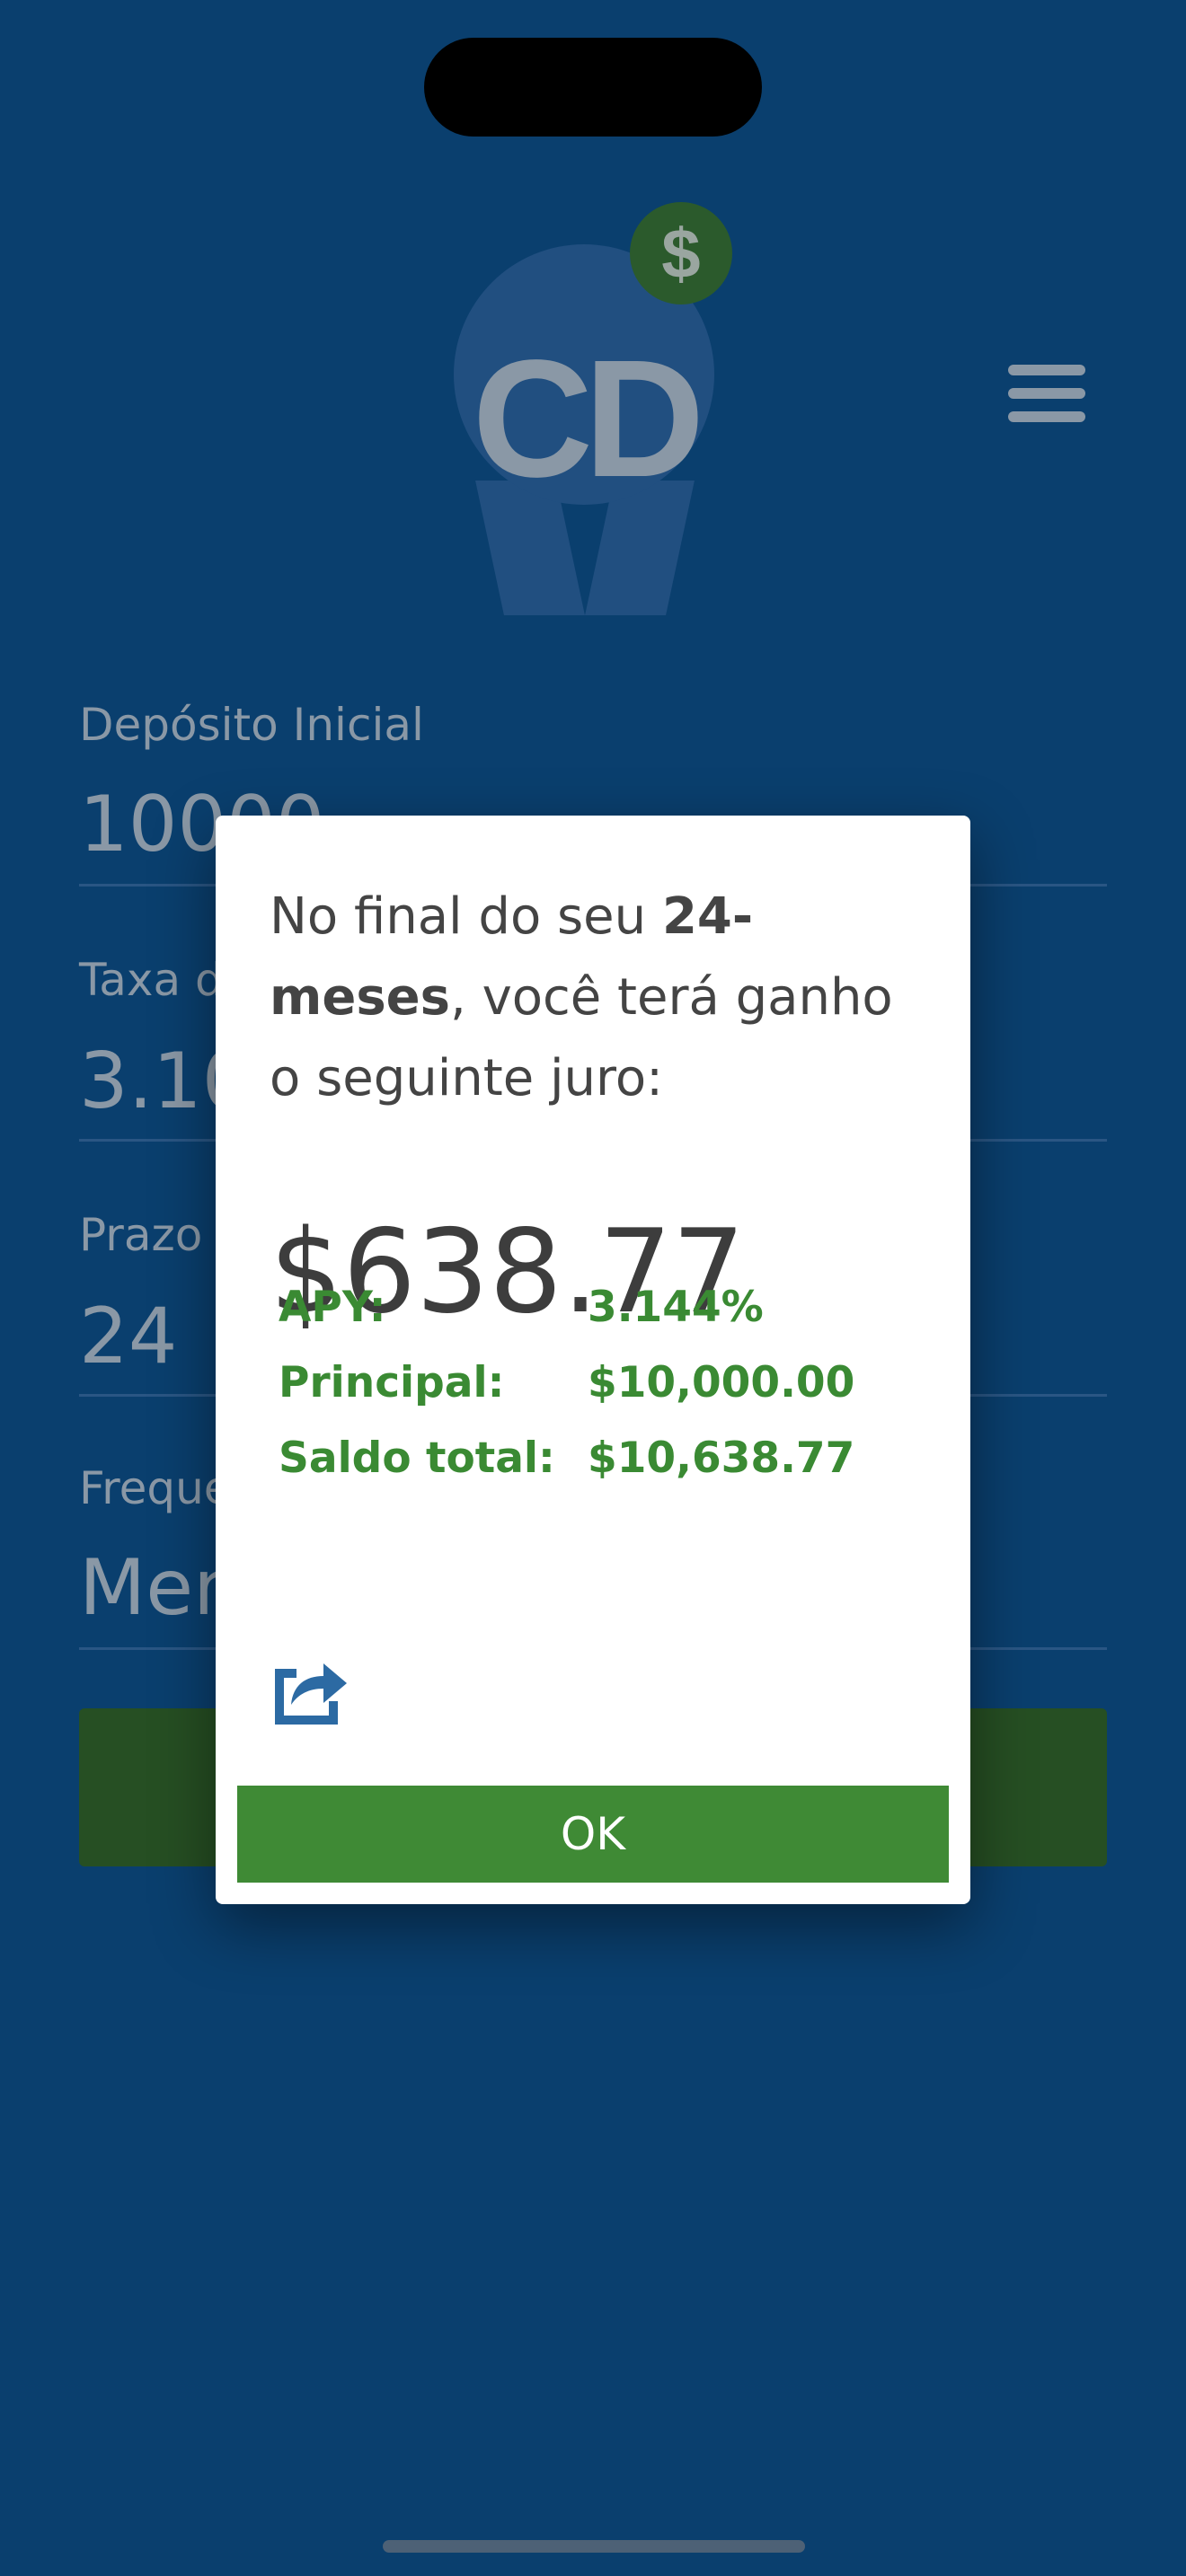 This screenshot has width=1186, height=2576. I want to click on message-text: No final do seu, so click(466, 916).